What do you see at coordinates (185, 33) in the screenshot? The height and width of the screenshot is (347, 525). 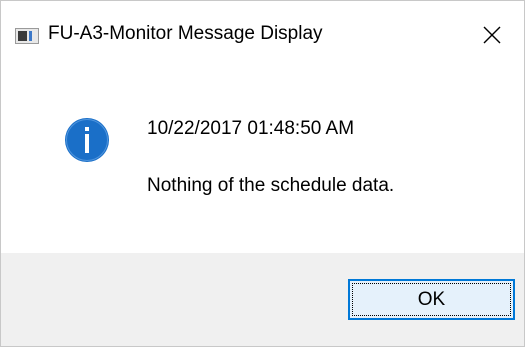 I see `window-title: FU-A3-Monitor Message Display` at bounding box center [185, 33].